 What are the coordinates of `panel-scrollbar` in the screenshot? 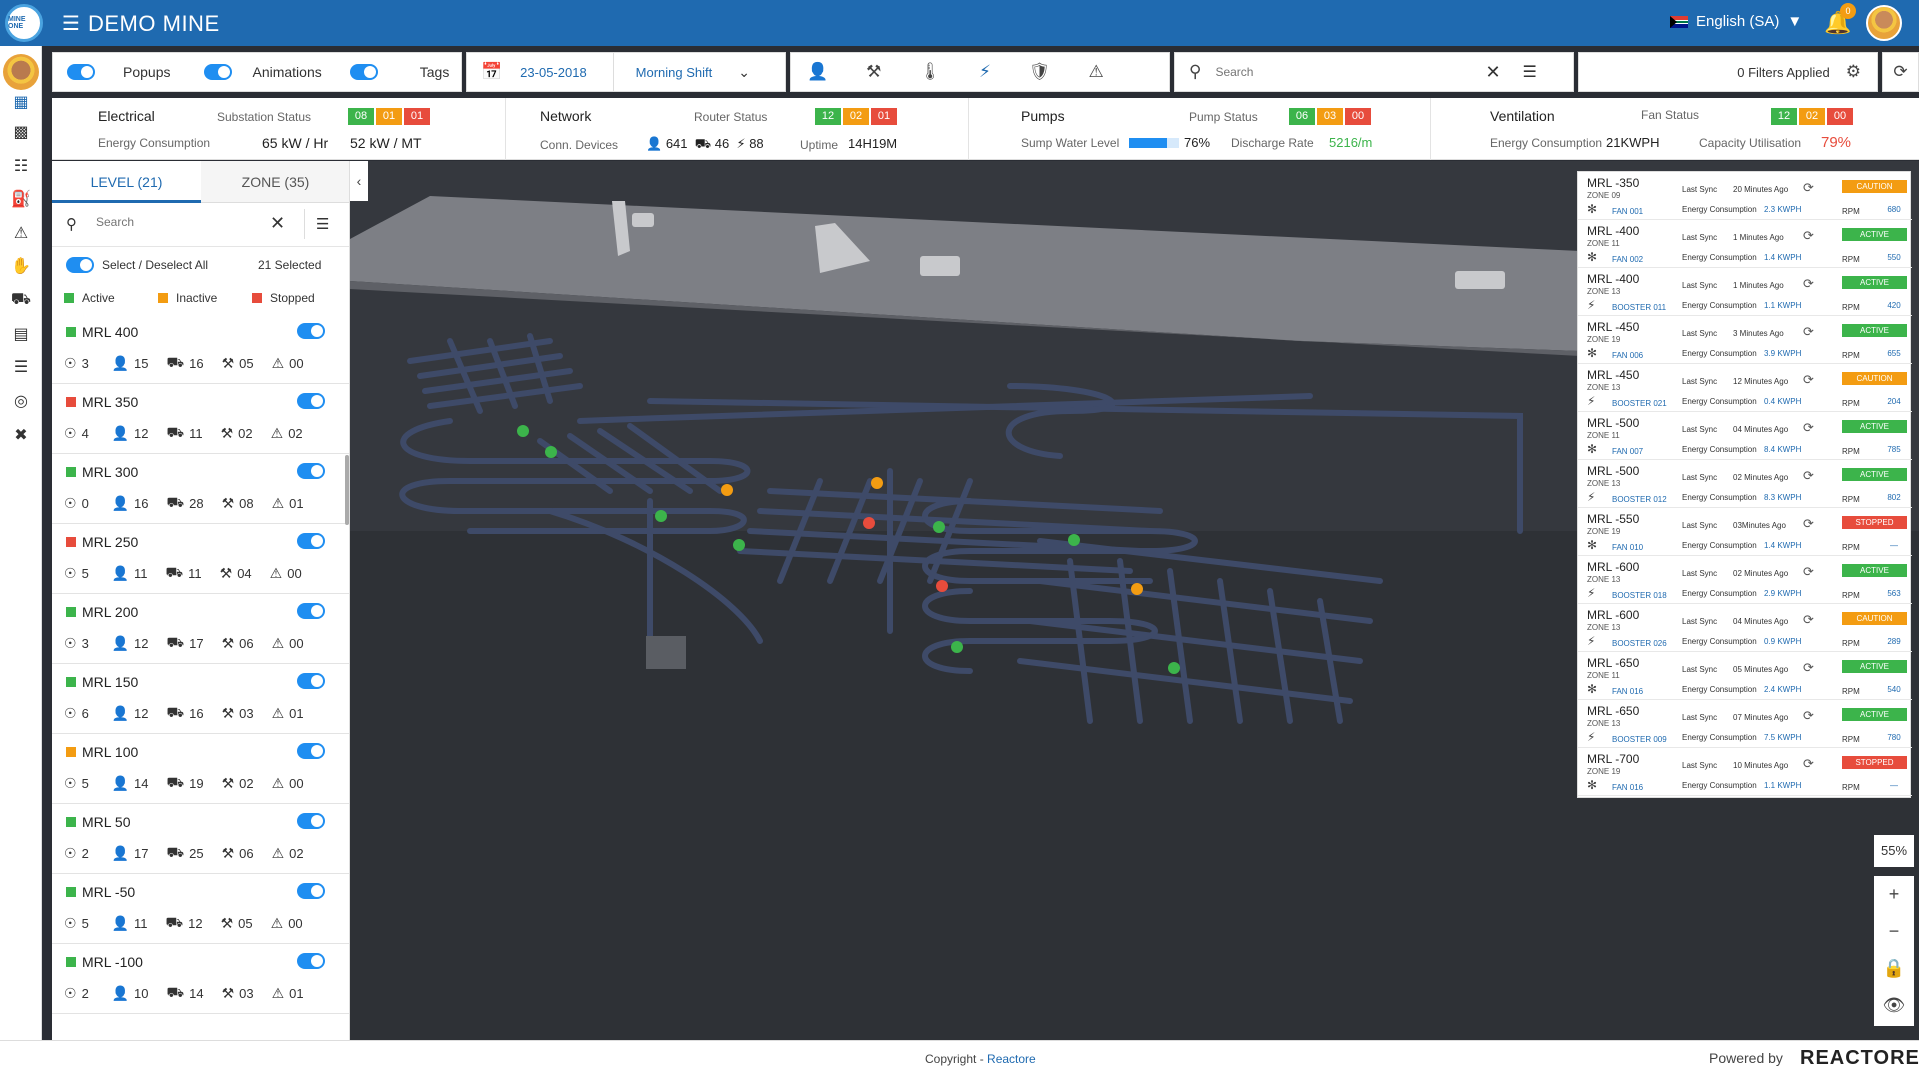 It's located at (347, 490).